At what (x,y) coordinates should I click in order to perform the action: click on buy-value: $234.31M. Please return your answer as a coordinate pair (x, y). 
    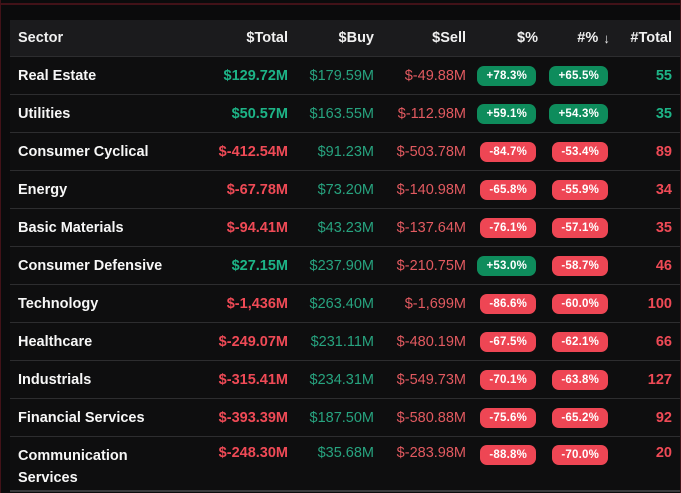
    Looking at the image, I should click on (342, 379).